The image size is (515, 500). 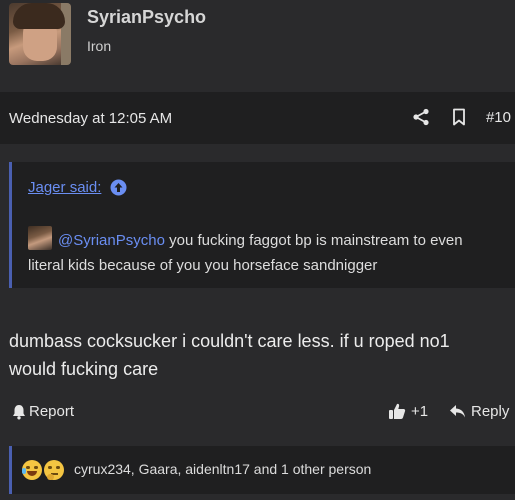 I want to click on quote-header: Jager said:, so click(x=77, y=187).